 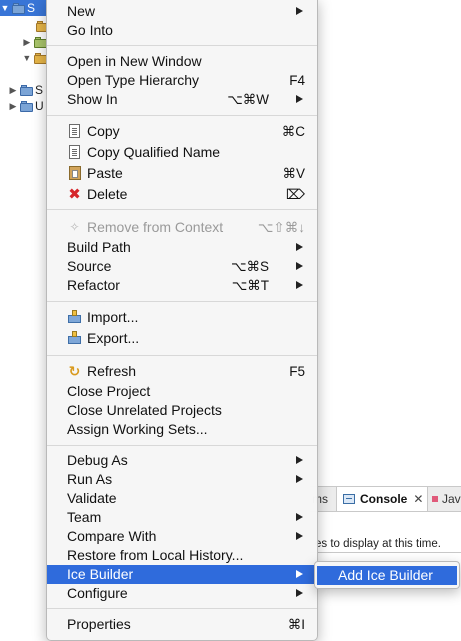 I want to click on menu-item-refactor: Refactor ⌥⌘T, so click(x=182, y=285).